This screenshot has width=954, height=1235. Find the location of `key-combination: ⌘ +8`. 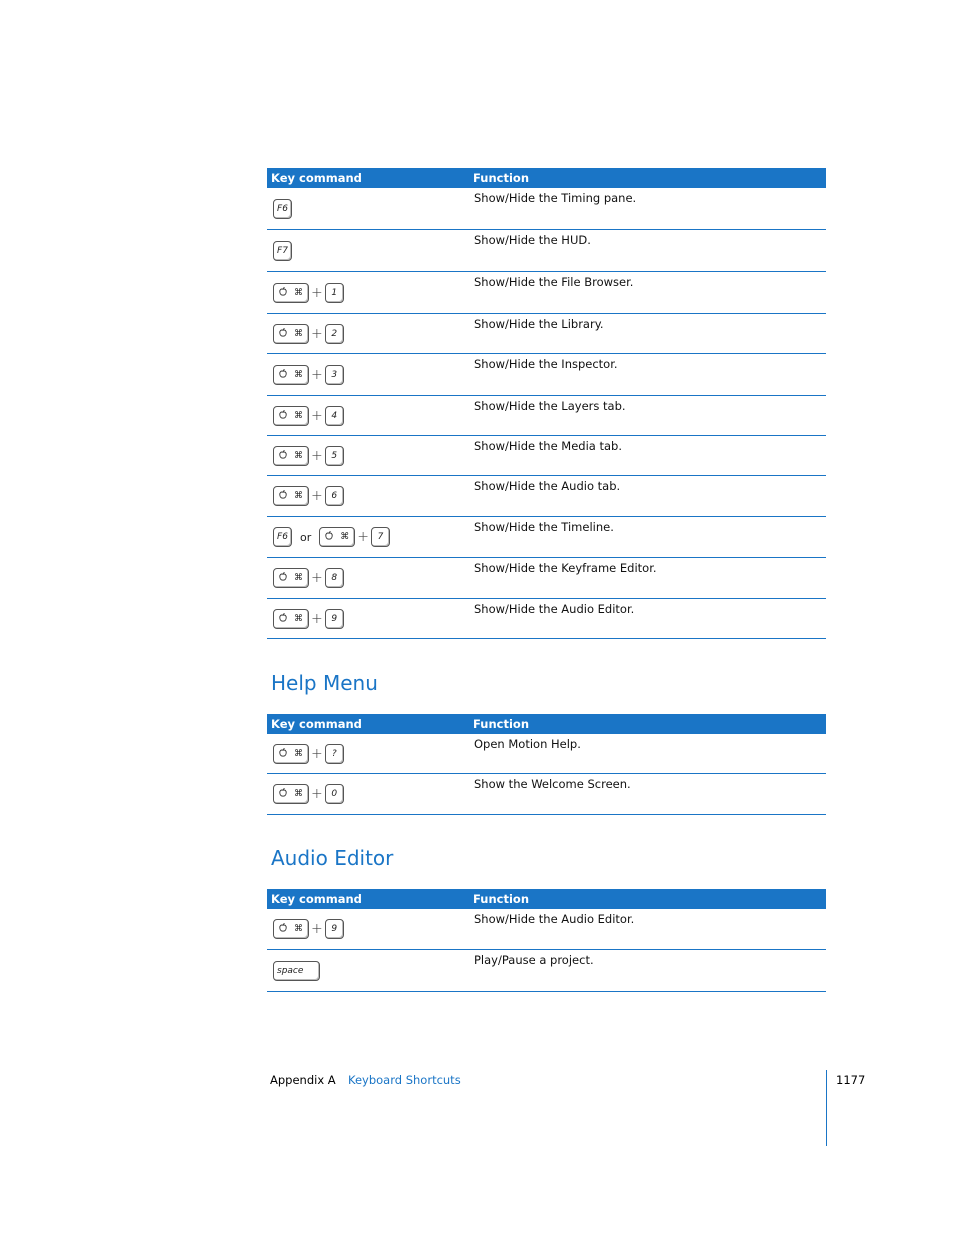

key-combination: ⌘ +8 is located at coordinates (368, 578).